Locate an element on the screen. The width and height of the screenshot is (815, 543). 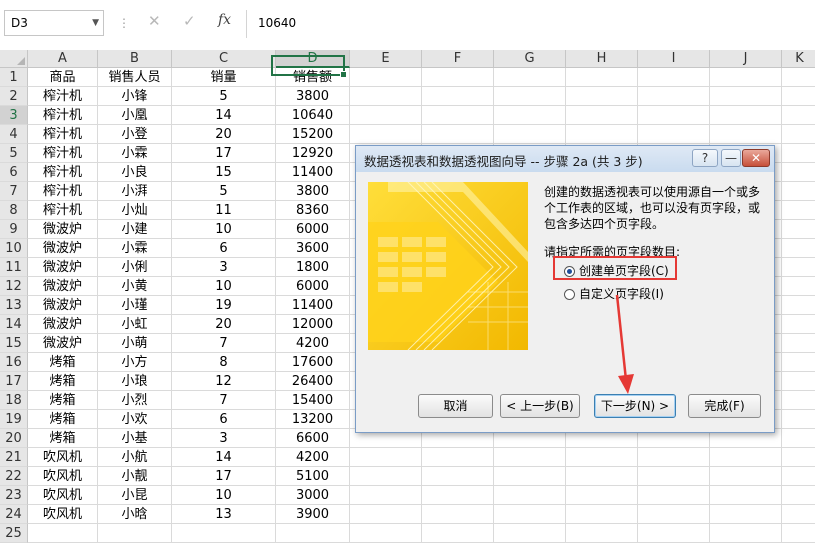
cell-d7: 3800 is located at coordinates (313, 191).